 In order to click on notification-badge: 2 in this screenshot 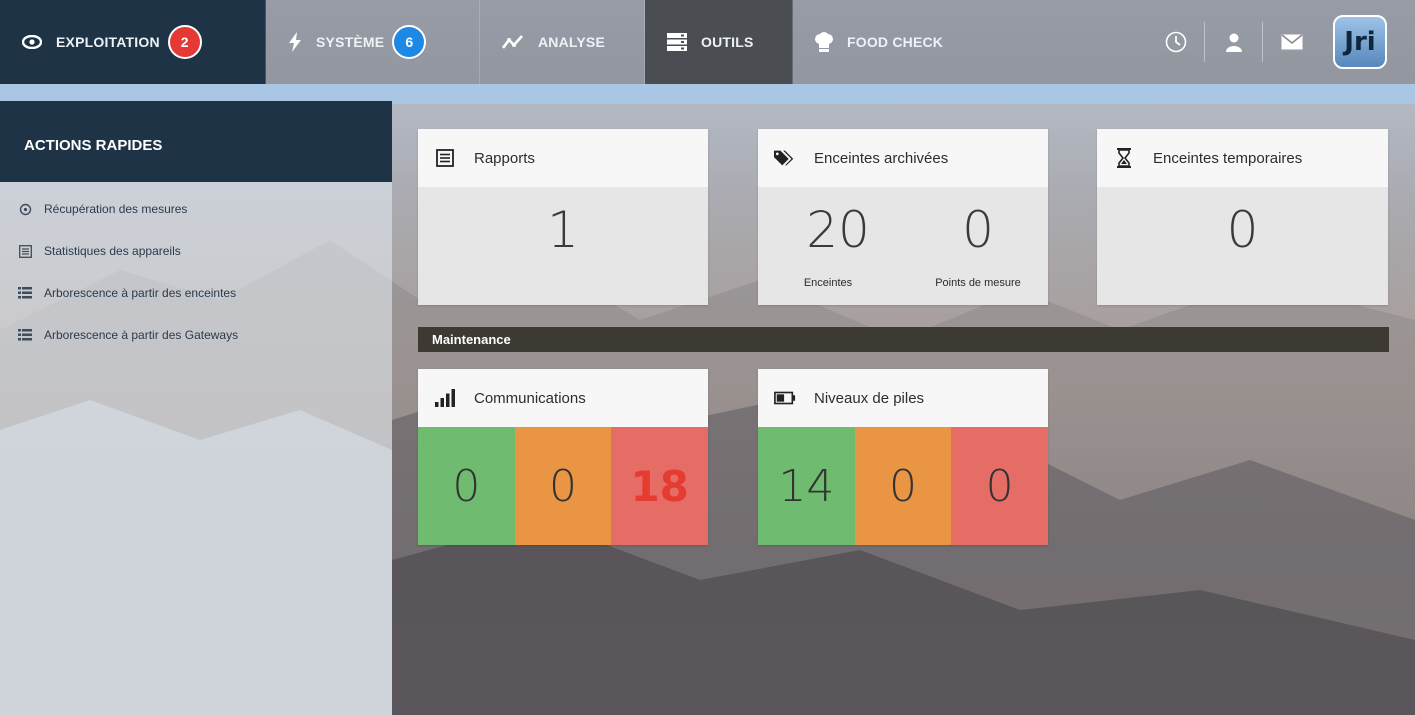, I will do `click(184, 42)`.